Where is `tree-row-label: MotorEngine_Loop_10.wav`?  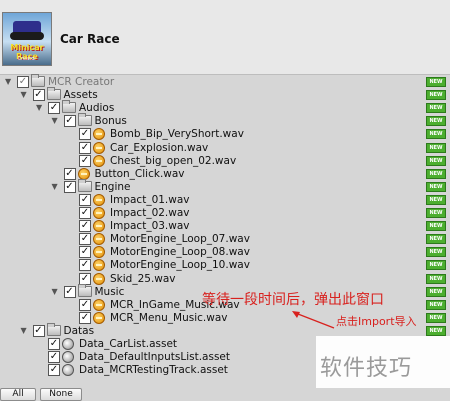 tree-row-label: MotorEngine_Loop_10.wav is located at coordinates (180, 265).